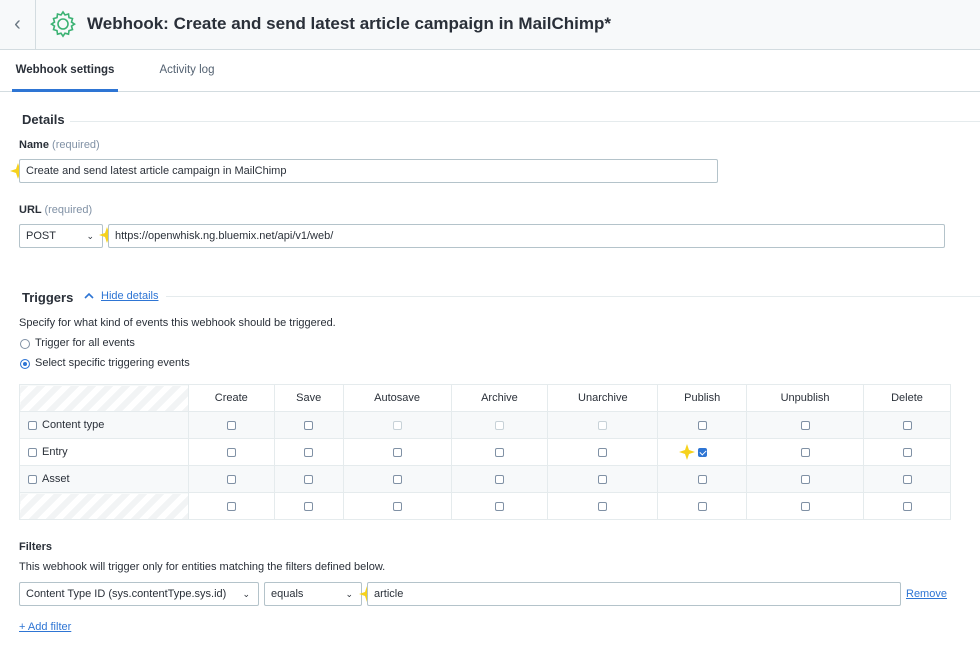 The width and height of the screenshot is (980, 651). I want to click on chevron-left-icon: ‹, so click(17, 24).